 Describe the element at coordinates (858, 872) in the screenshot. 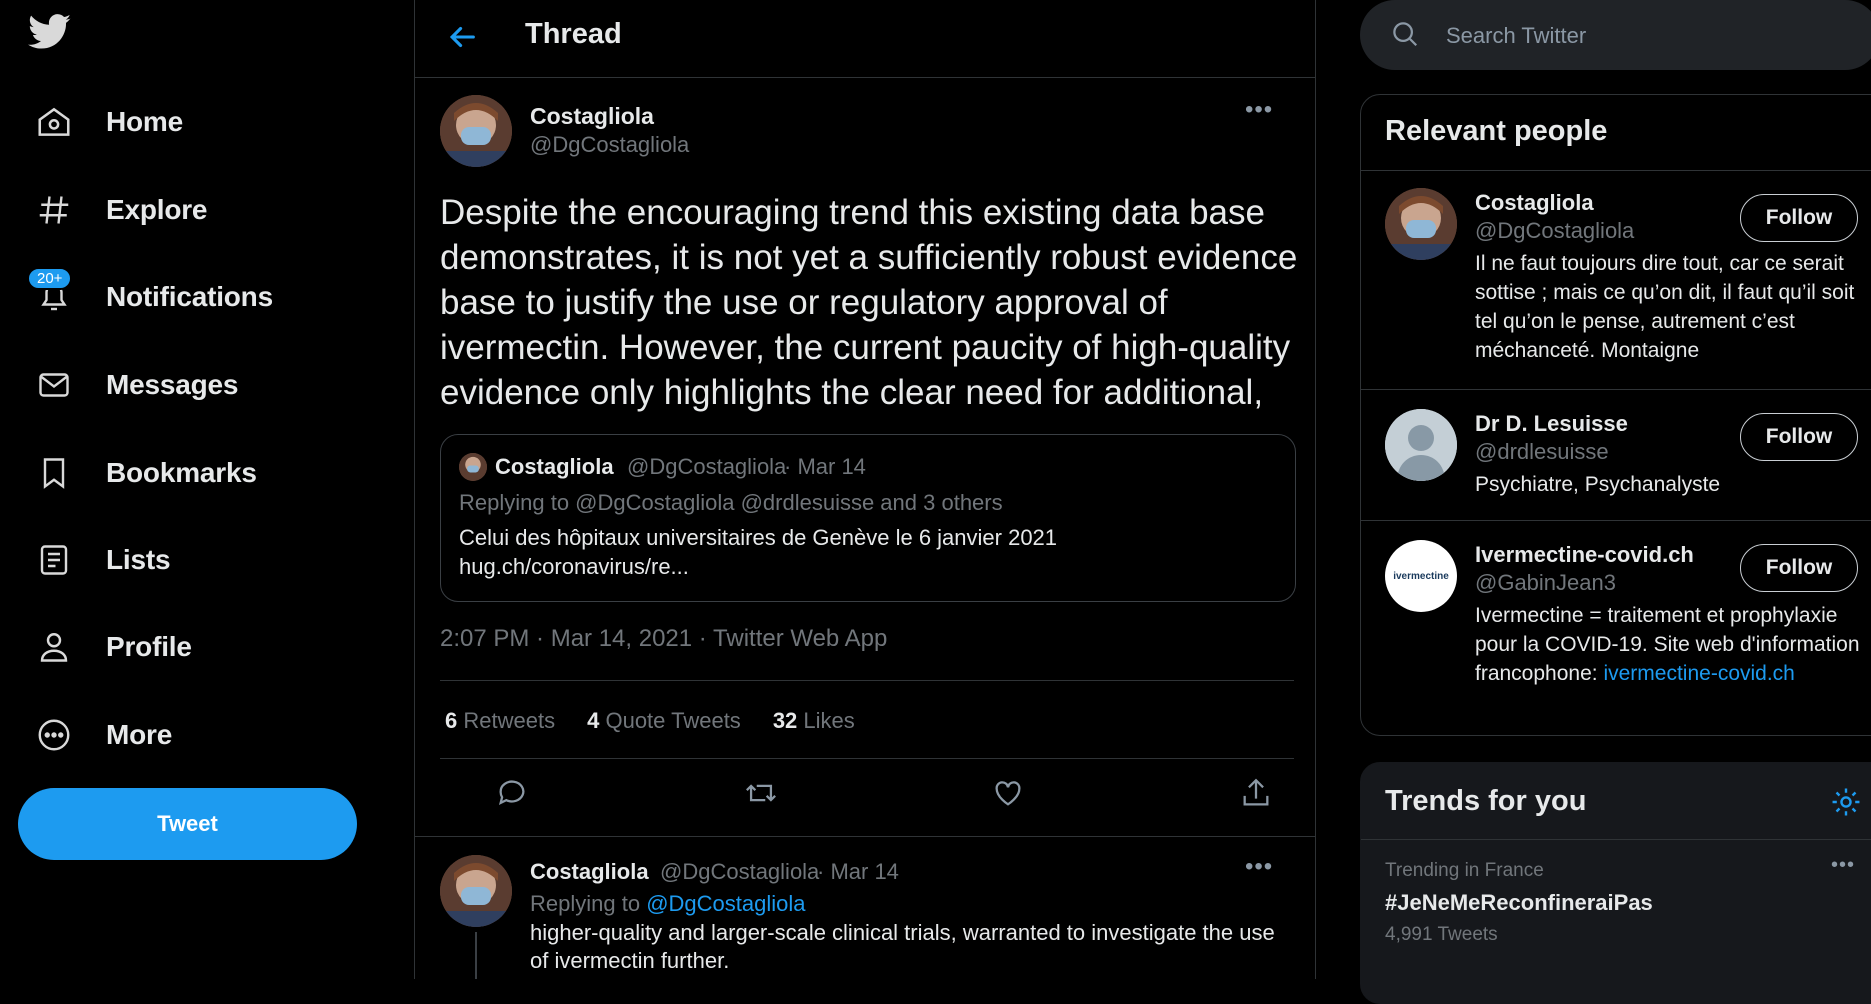

I see `reply-date: · Mar 14` at that location.